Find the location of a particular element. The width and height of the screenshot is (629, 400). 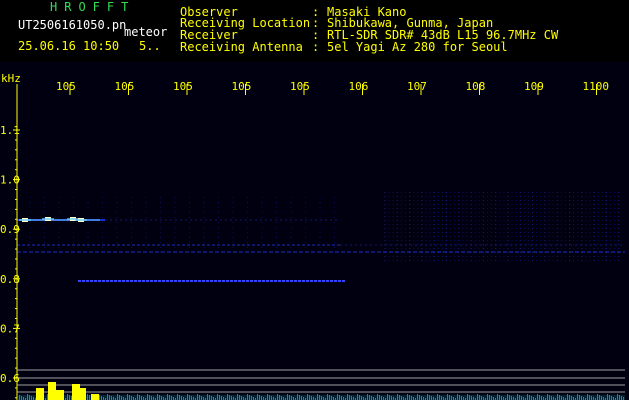

y-tick-label: 1.0 is located at coordinates (10, 180).